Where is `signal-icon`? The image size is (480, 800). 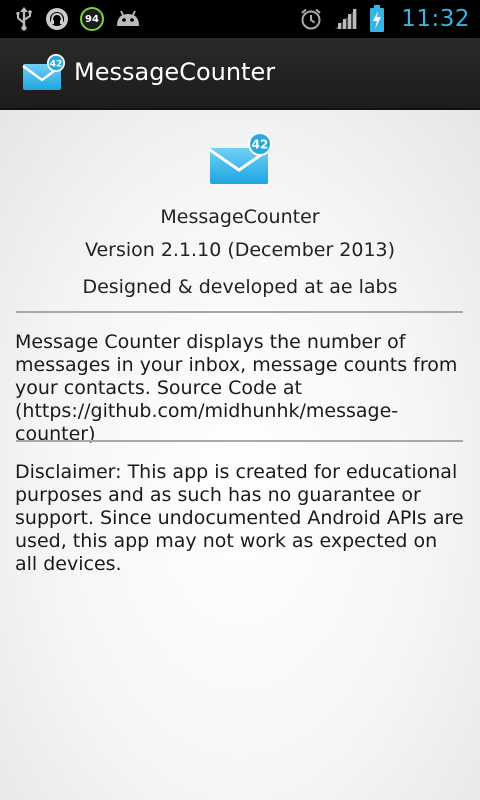
signal-icon is located at coordinates (346, 19).